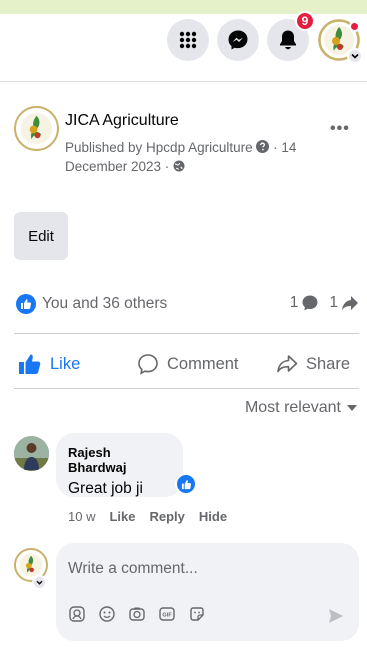 The width and height of the screenshot is (367, 647). What do you see at coordinates (117, 166) in the screenshot?
I see `post-date: December 2023 ·` at bounding box center [117, 166].